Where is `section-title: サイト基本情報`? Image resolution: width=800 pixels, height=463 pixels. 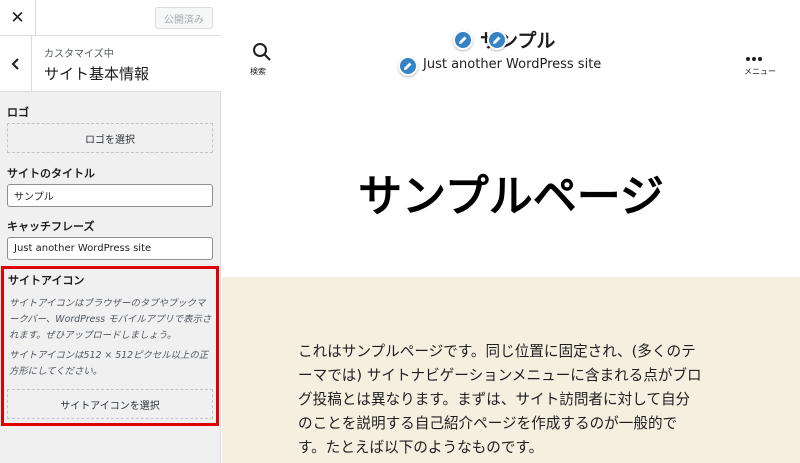
section-title: サイト基本情報 is located at coordinates (97, 74).